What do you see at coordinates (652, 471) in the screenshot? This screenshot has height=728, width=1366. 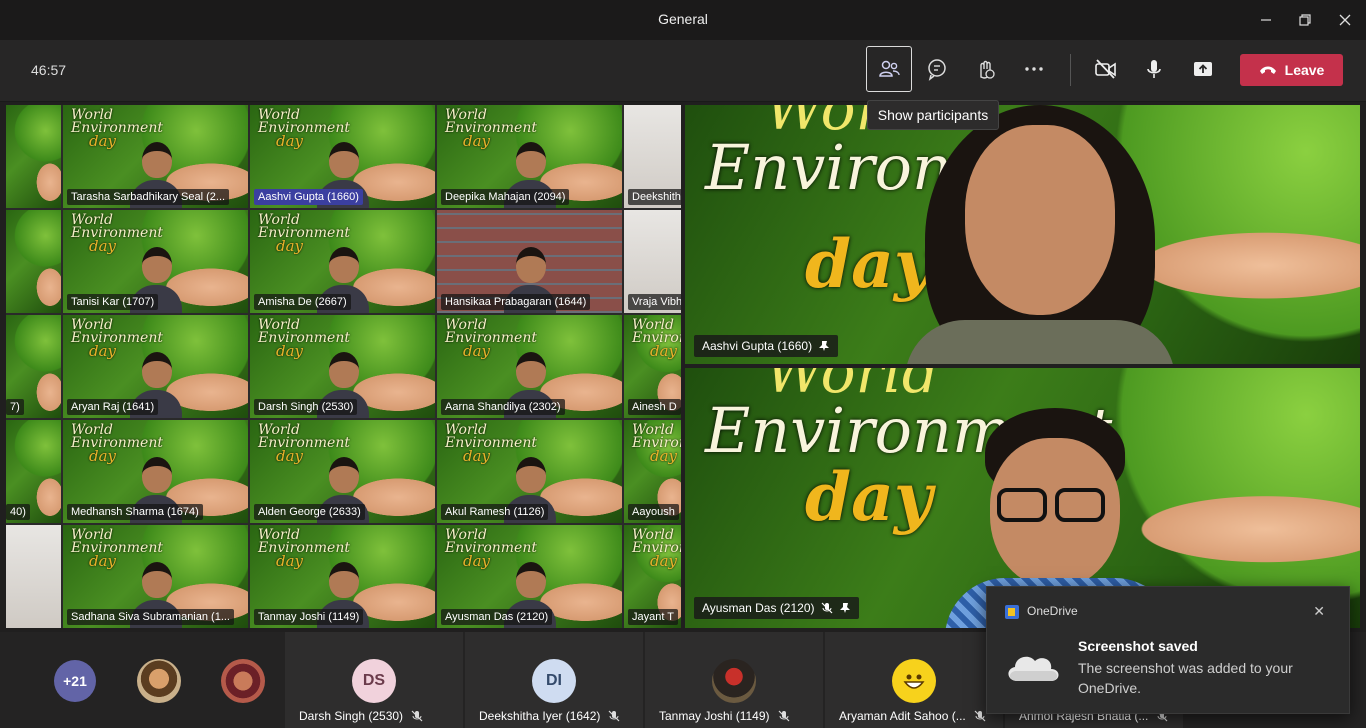 I see `video-tile: WorldEnvironmentday Aayoush` at bounding box center [652, 471].